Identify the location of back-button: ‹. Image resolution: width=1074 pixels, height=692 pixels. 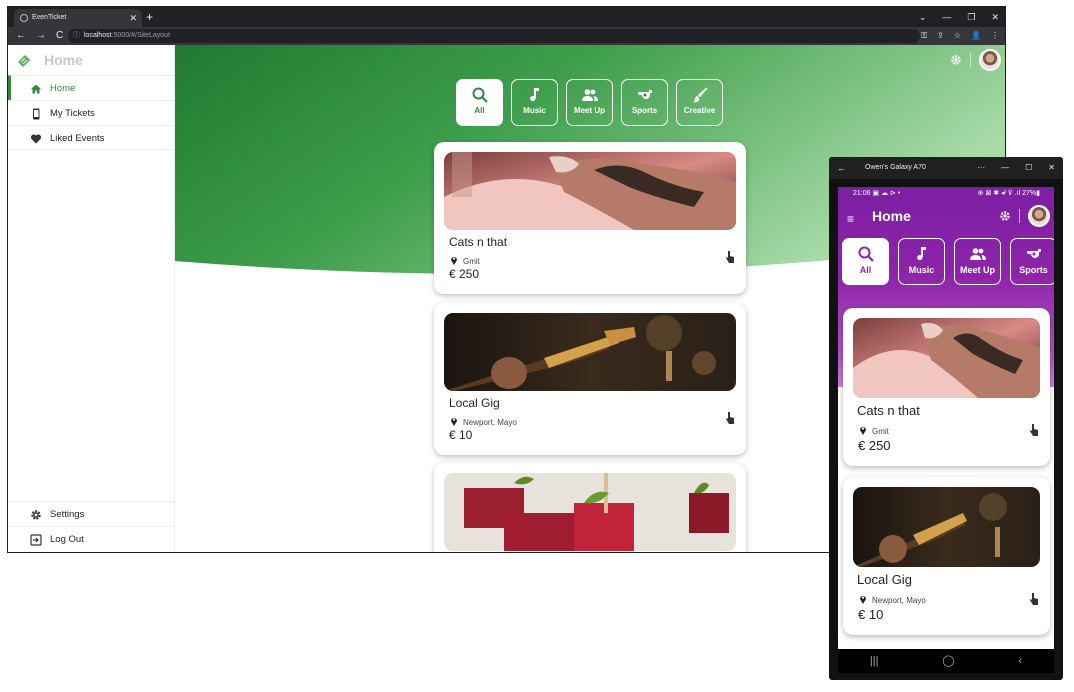
(1020, 661).